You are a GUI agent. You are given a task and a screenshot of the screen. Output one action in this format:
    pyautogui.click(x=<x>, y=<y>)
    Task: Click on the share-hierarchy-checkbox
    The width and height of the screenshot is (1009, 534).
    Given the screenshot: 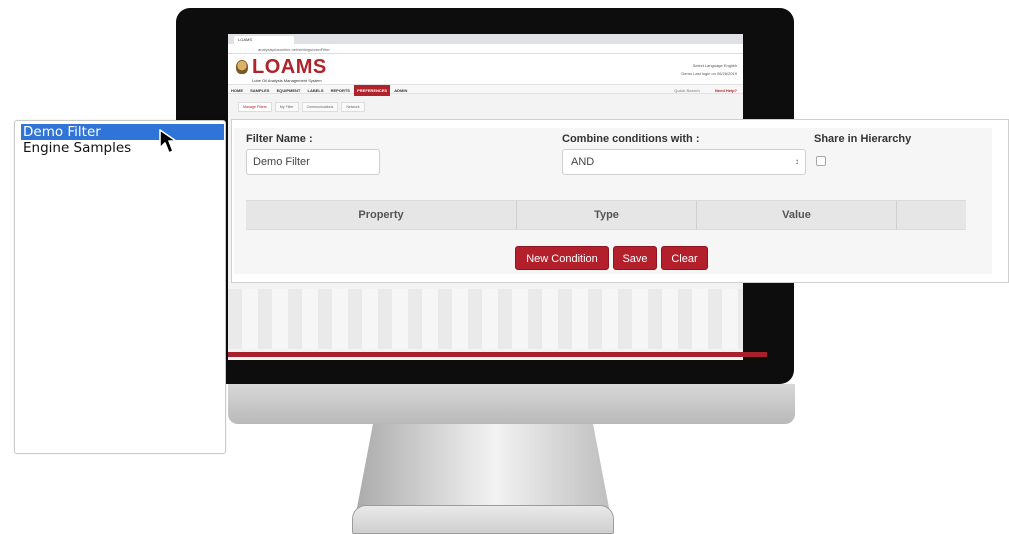 What is the action you would take?
    pyautogui.click(x=821, y=161)
    